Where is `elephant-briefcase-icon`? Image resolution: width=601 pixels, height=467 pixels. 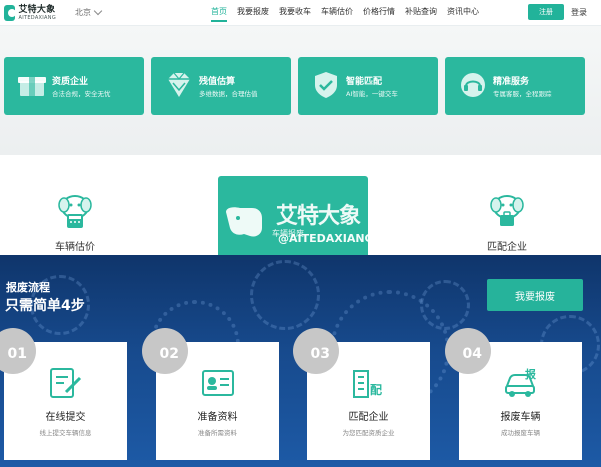
elephant-briefcase-icon is located at coordinates (507, 211).